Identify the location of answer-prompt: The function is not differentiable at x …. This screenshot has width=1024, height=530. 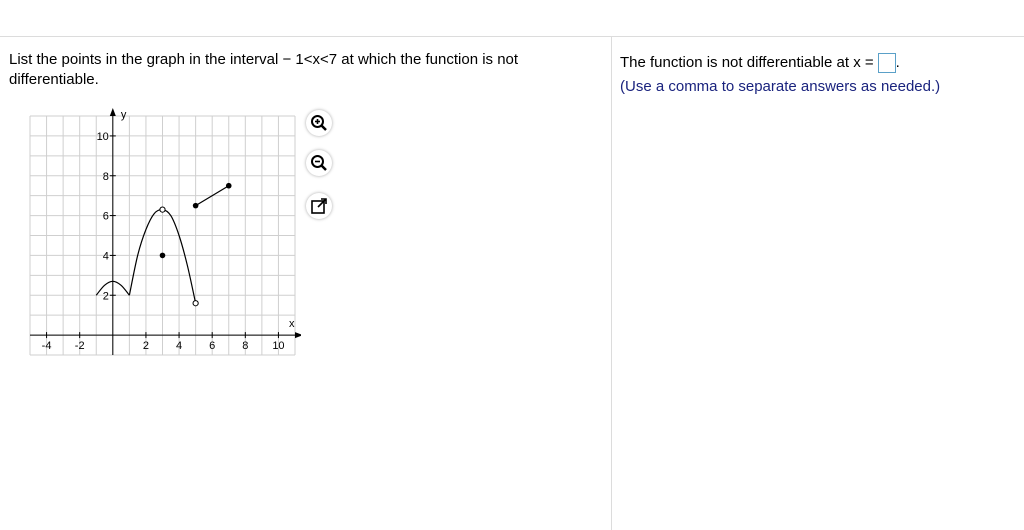
(747, 62).